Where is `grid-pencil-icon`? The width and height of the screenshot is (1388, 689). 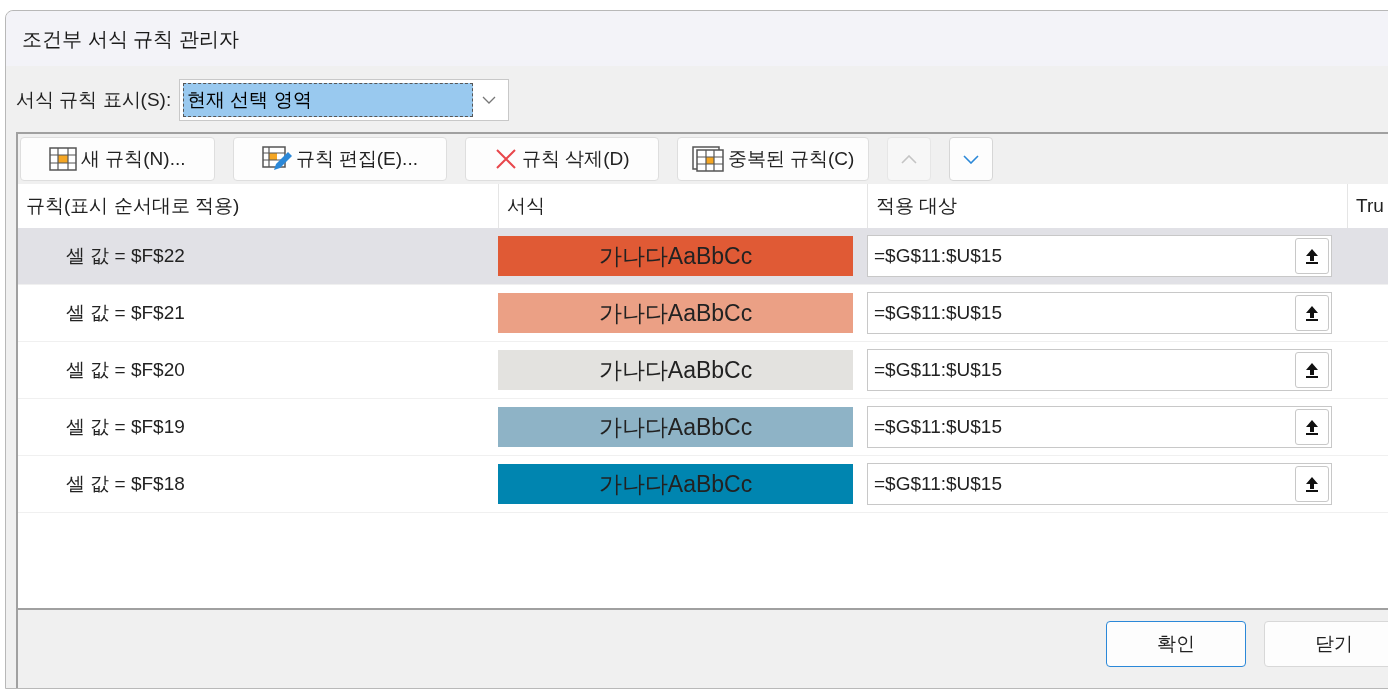
grid-pencil-icon is located at coordinates (276, 159).